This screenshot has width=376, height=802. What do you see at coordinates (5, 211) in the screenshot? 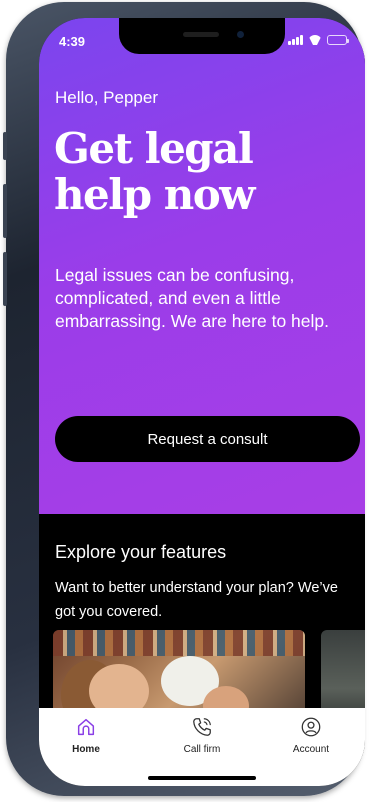
I see `volume-up-button` at bounding box center [5, 211].